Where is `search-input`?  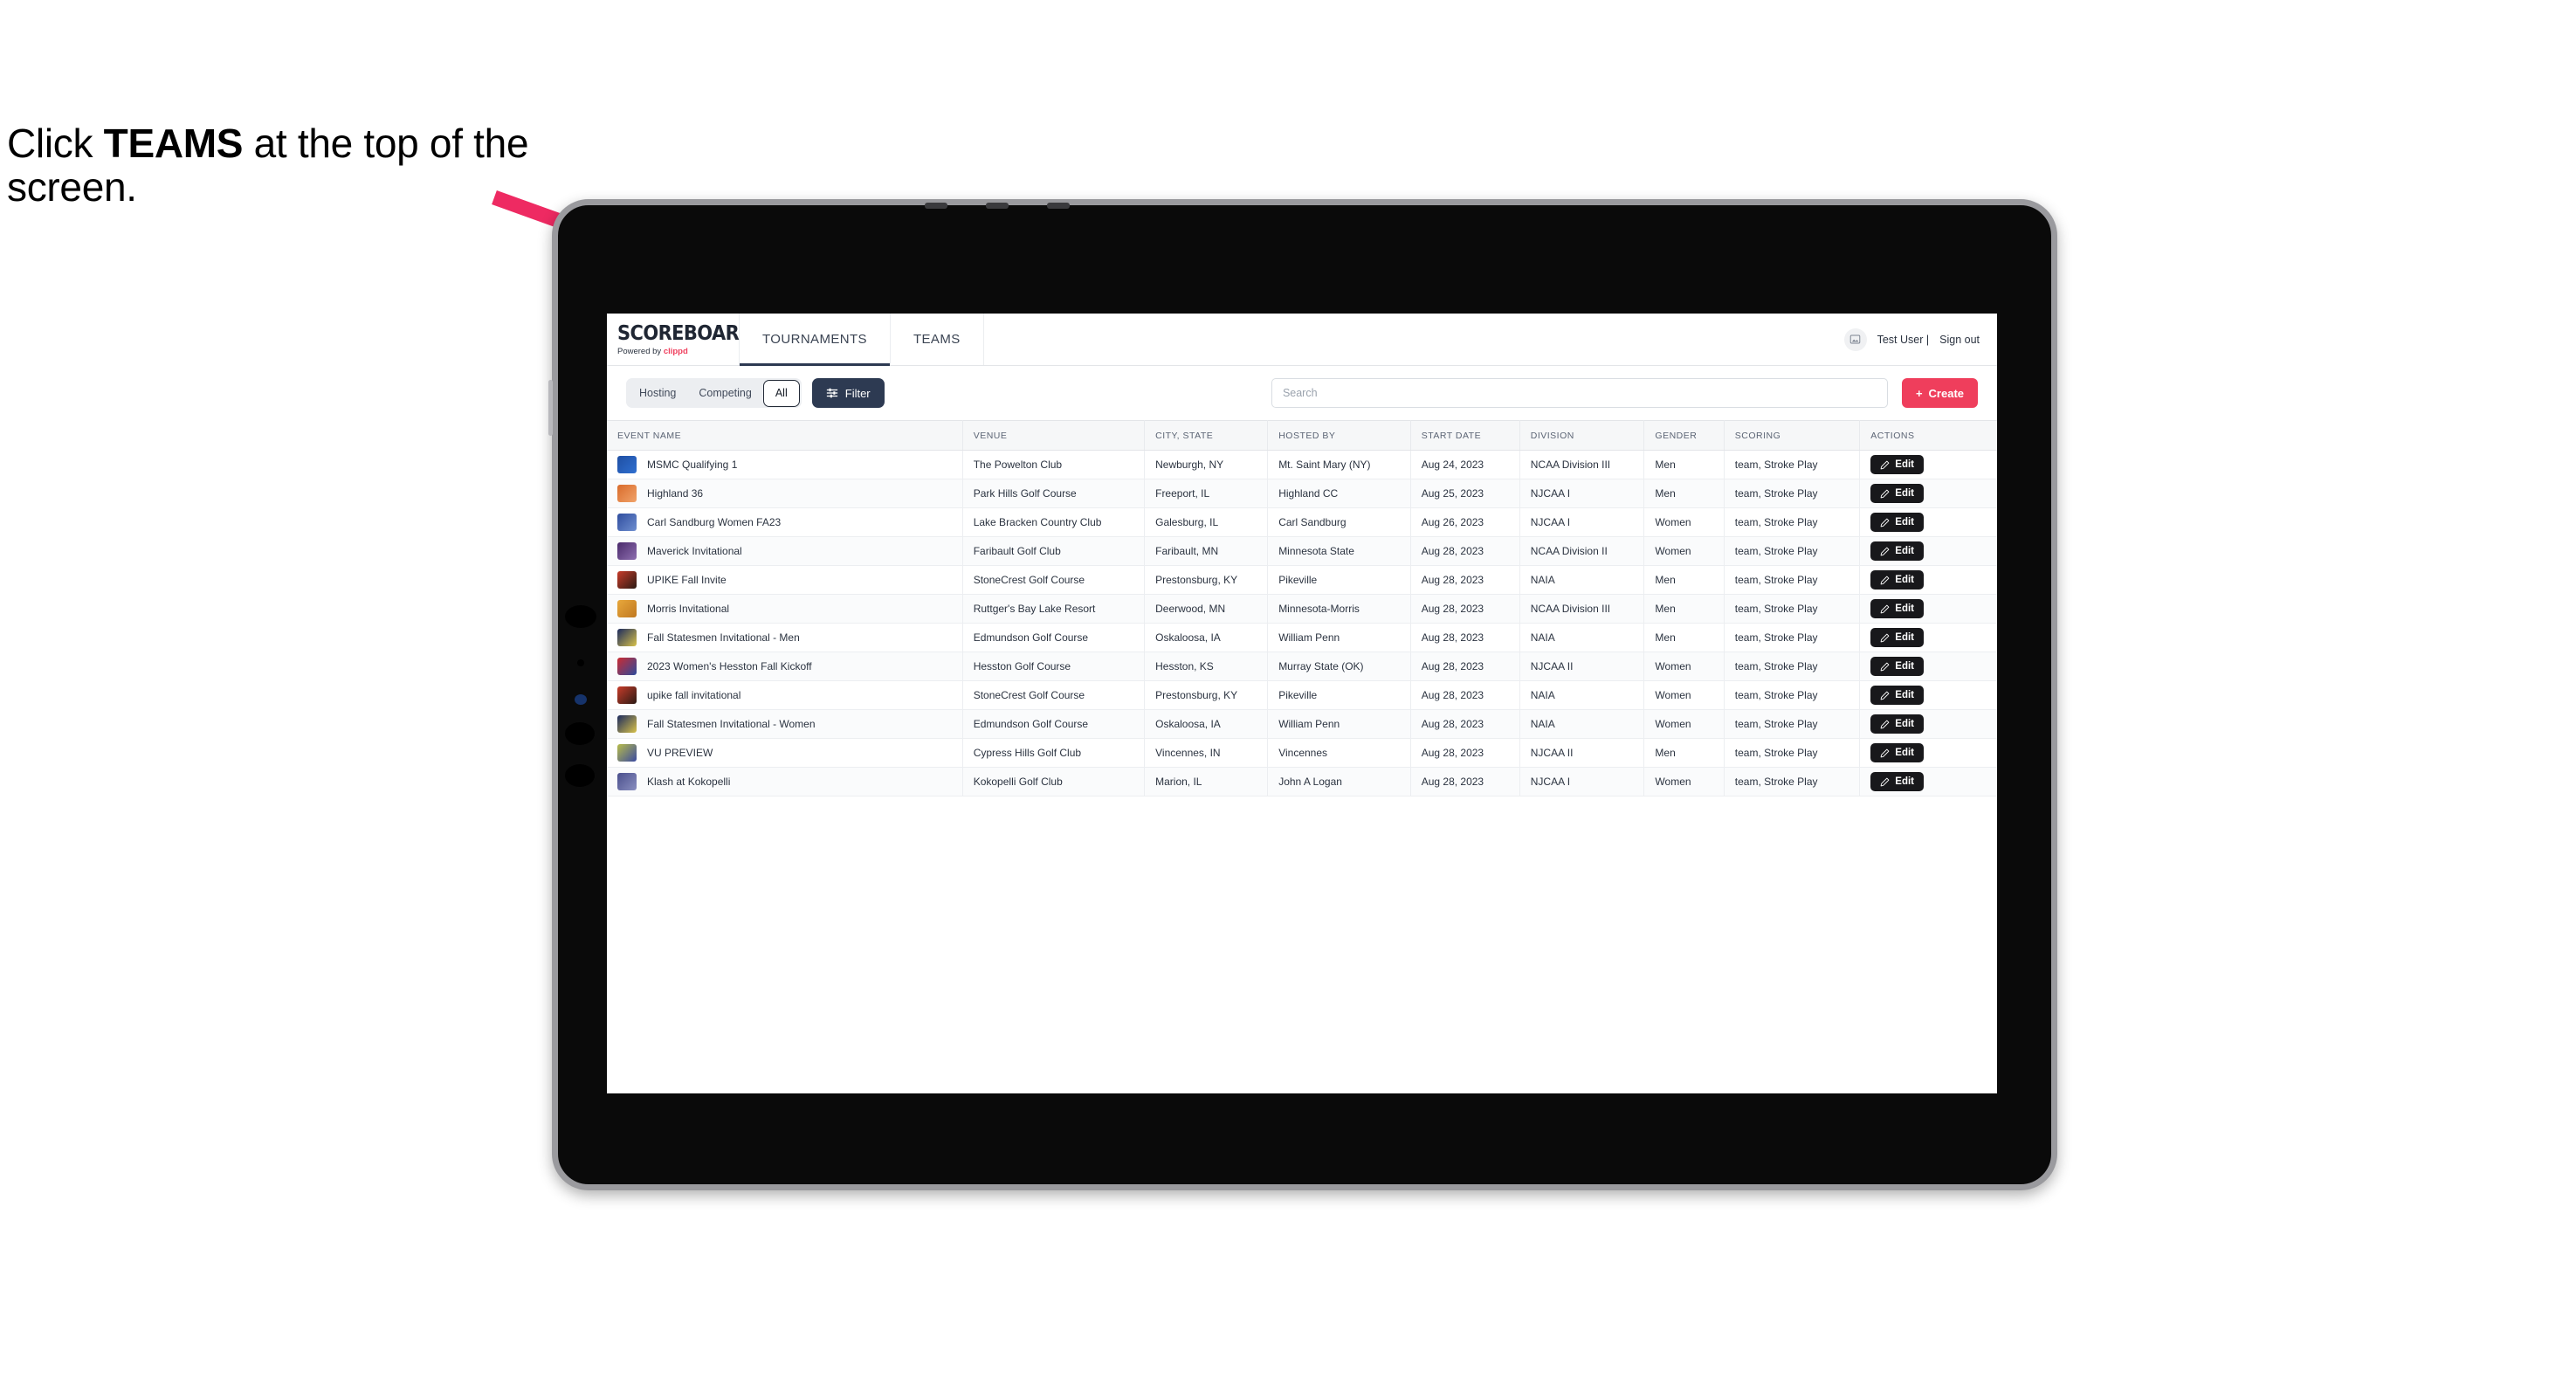 search-input is located at coordinates (1579, 393).